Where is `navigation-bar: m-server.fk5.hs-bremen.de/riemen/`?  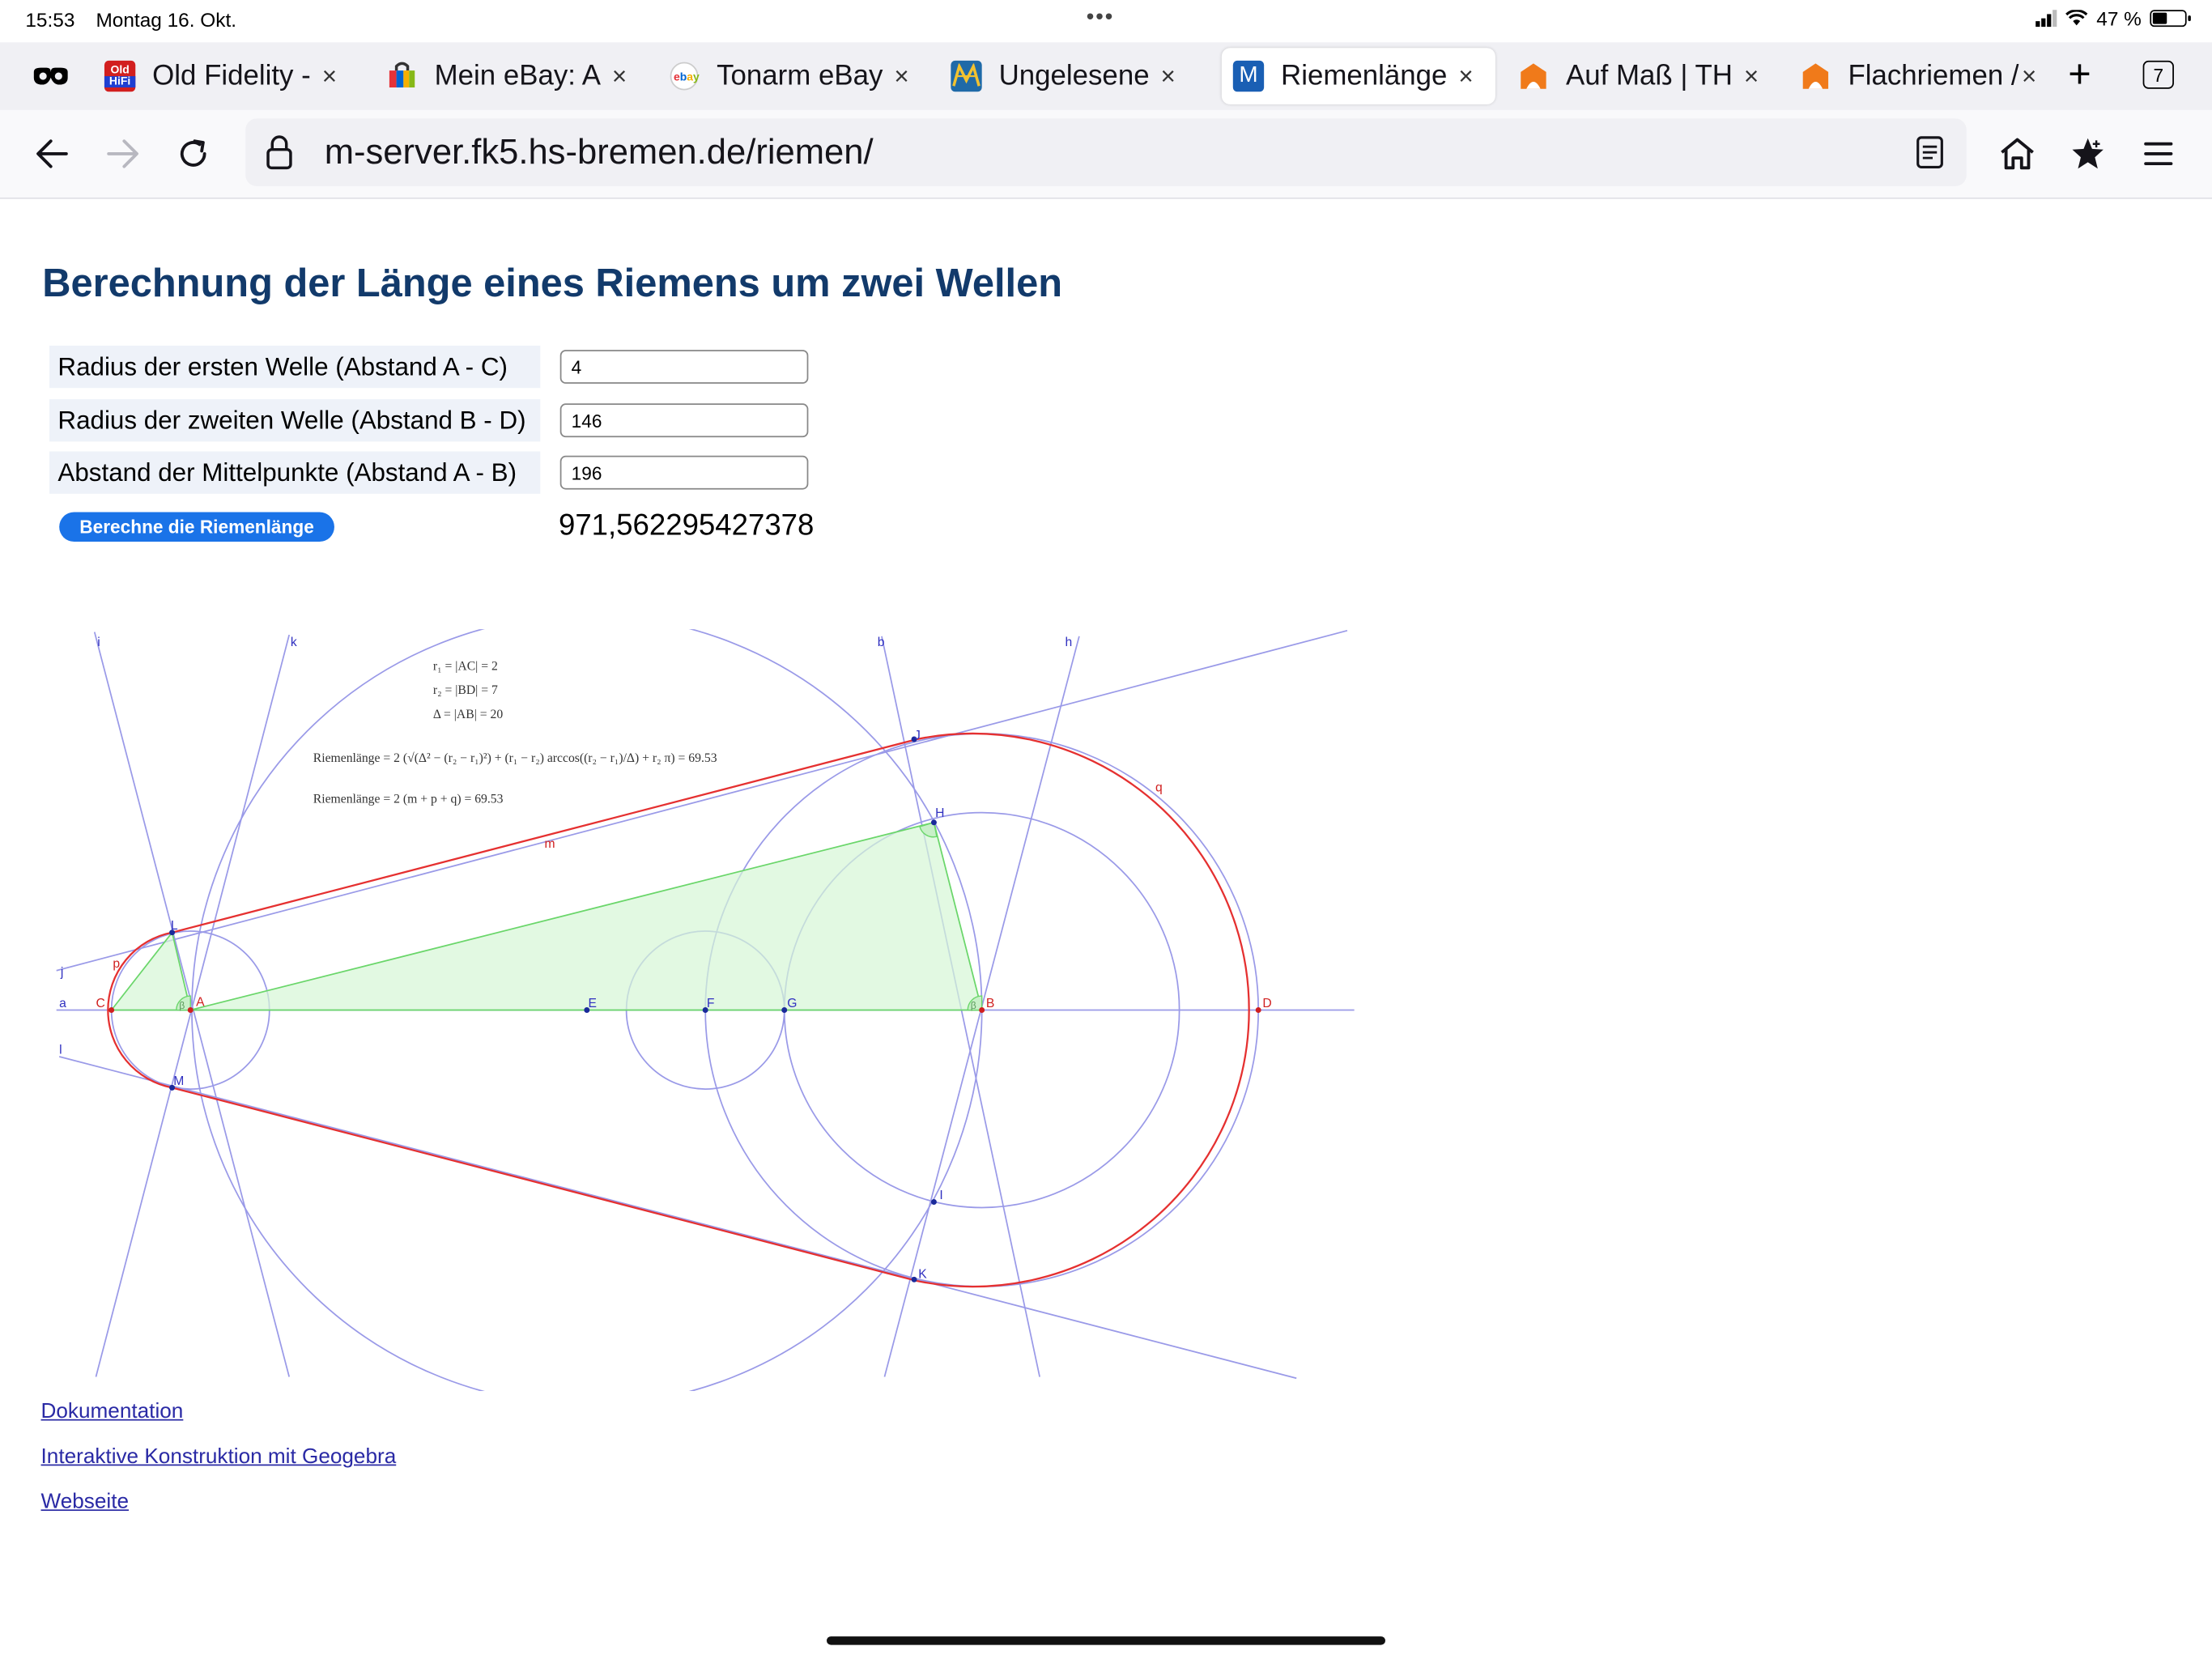 navigation-bar: m-server.fk5.hs-bremen.de/riemen/ is located at coordinates (1106, 154).